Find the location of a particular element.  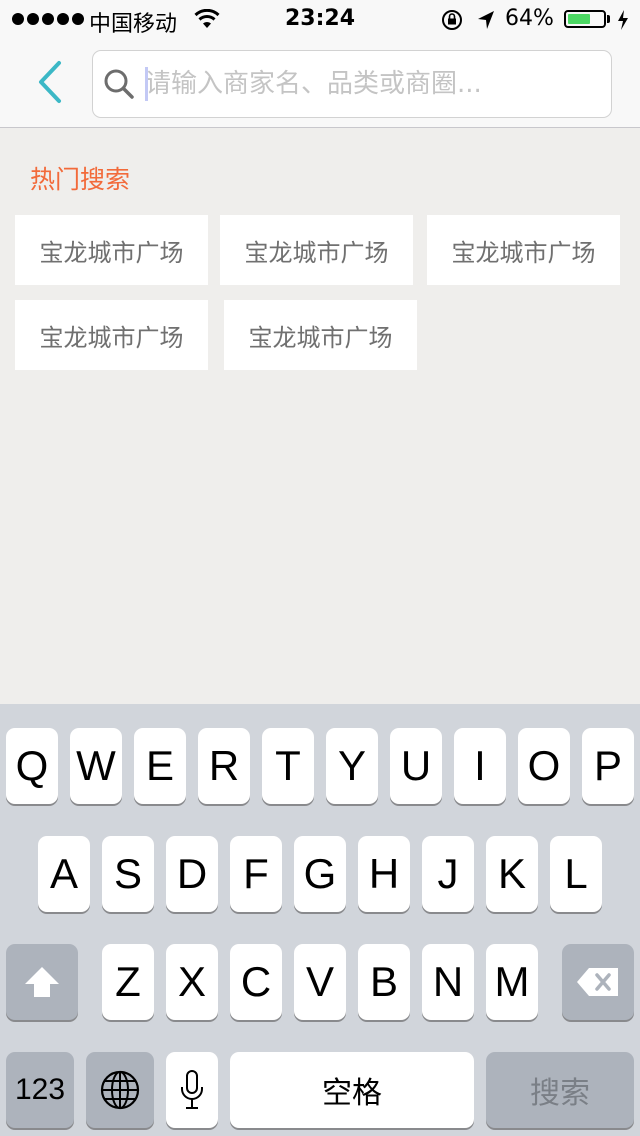

back-button is located at coordinates (50, 82).